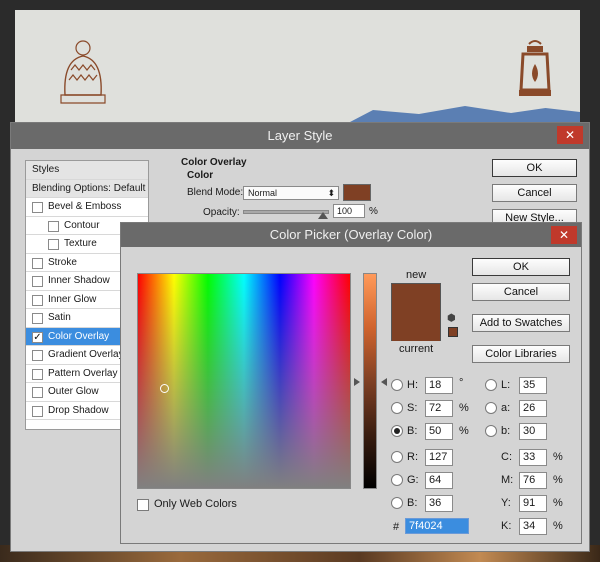 The height and width of the screenshot is (562, 600). Describe the element at coordinates (558, 526) in the screenshot. I see `k-unit: %` at that location.